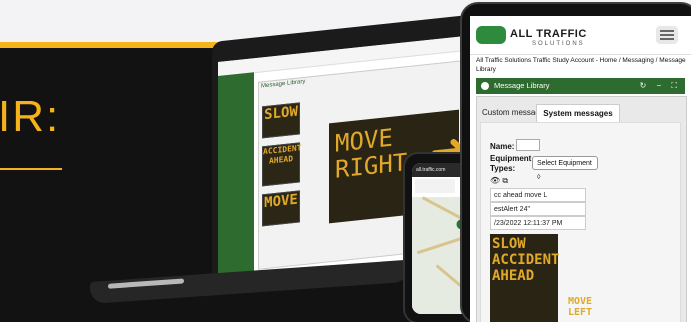 Image resolution: width=691 pixels, height=322 pixels. I want to click on brand-subtitle: SOLUTIONS, so click(558, 44).